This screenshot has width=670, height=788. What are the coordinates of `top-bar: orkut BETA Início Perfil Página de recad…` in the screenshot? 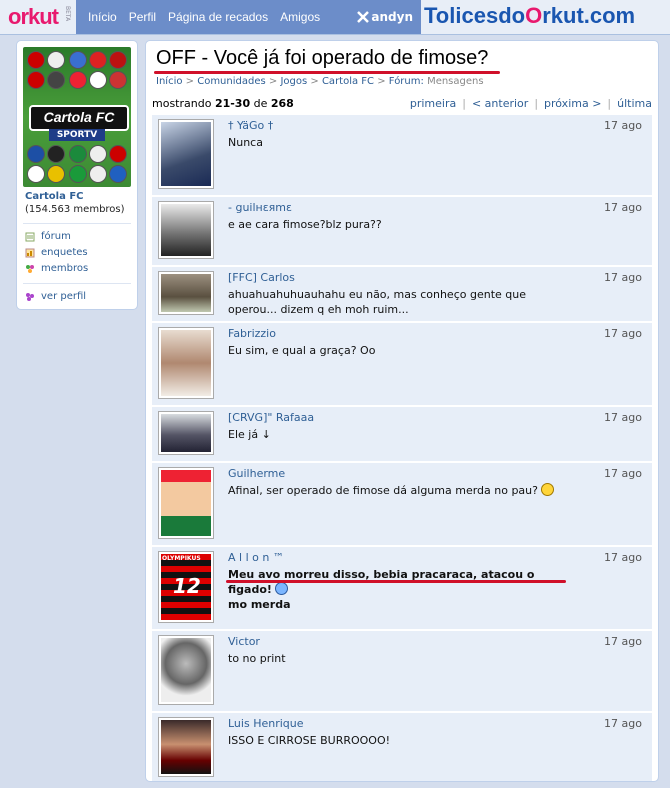 It's located at (335, 17).